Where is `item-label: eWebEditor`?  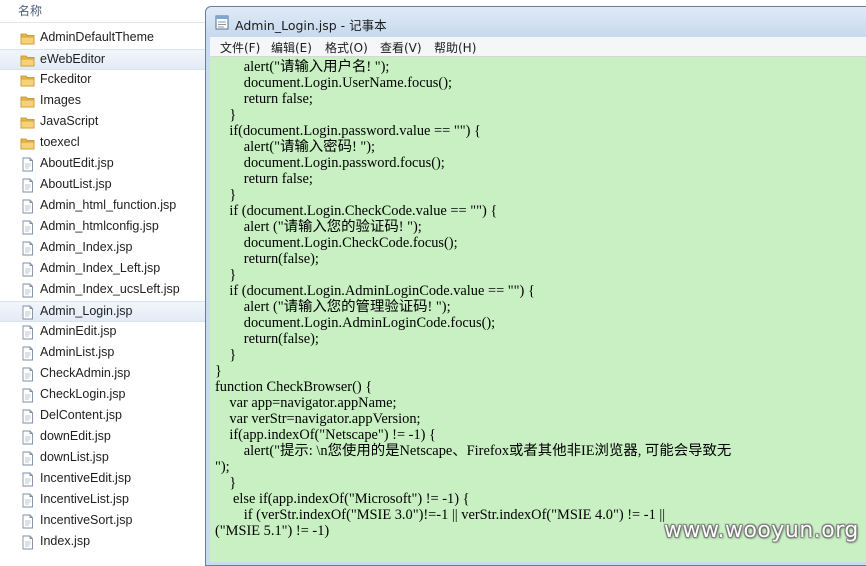 item-label: eWebEditor is located at coordinates (73, 59).